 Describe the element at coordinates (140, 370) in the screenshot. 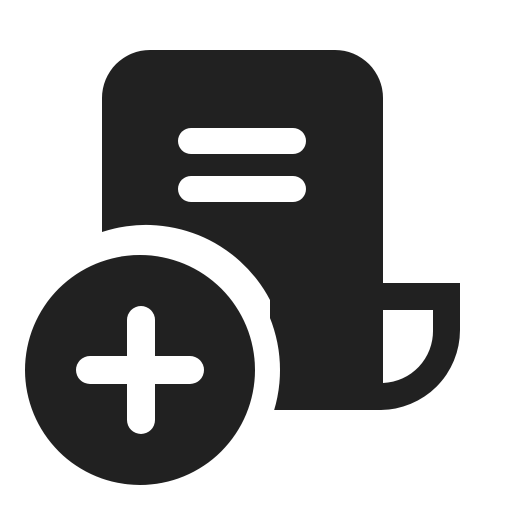

I see `plus-horizontal` at that location.